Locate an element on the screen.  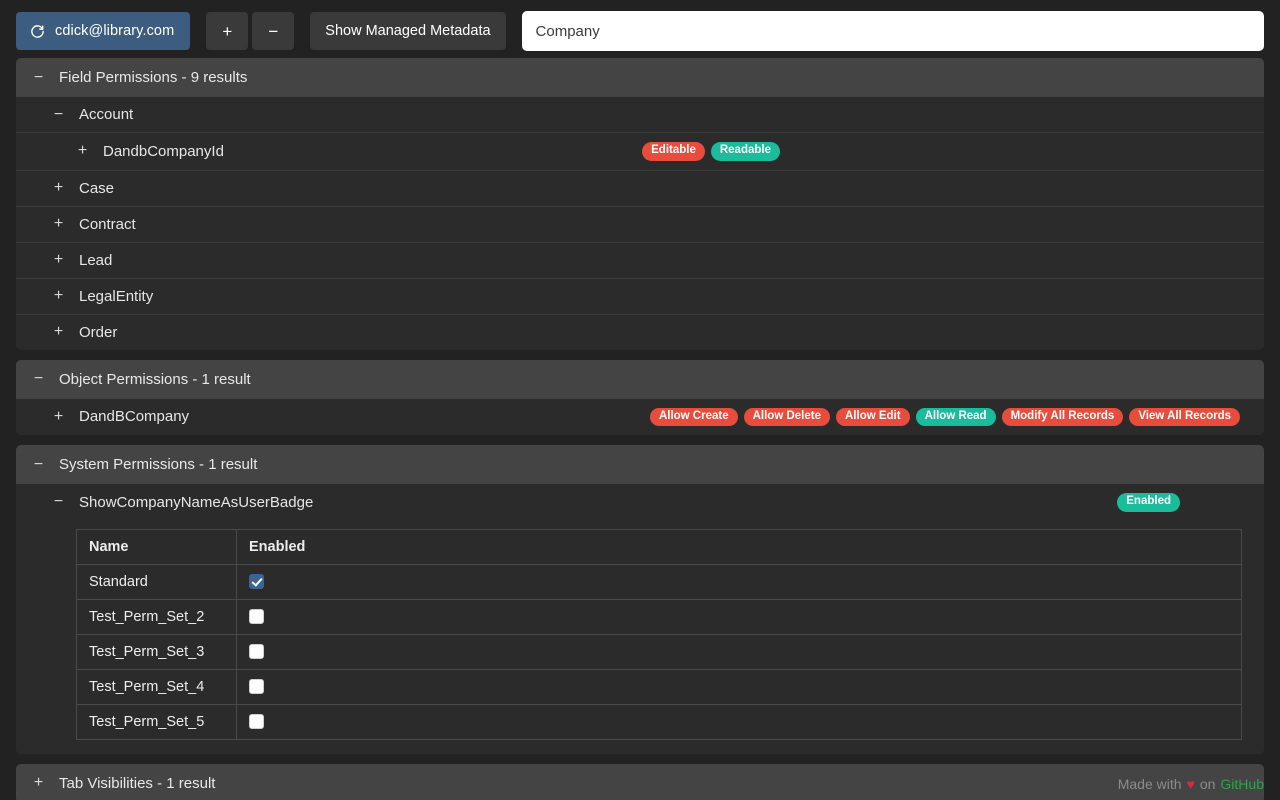
section-header-object-permissions: − Object Permissions - 1 result is located at coordinates (640, 379).